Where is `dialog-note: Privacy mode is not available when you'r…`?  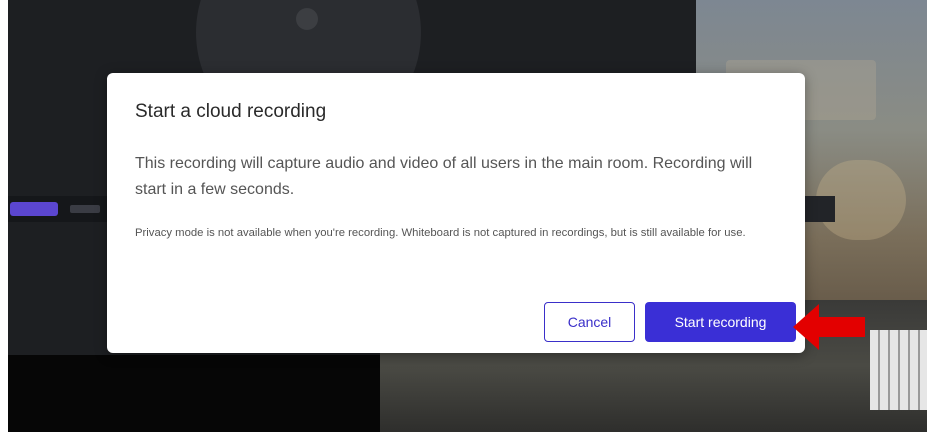
dialog-note: Privacy mode is not available when you'r… is located at coordinates (440, 233).